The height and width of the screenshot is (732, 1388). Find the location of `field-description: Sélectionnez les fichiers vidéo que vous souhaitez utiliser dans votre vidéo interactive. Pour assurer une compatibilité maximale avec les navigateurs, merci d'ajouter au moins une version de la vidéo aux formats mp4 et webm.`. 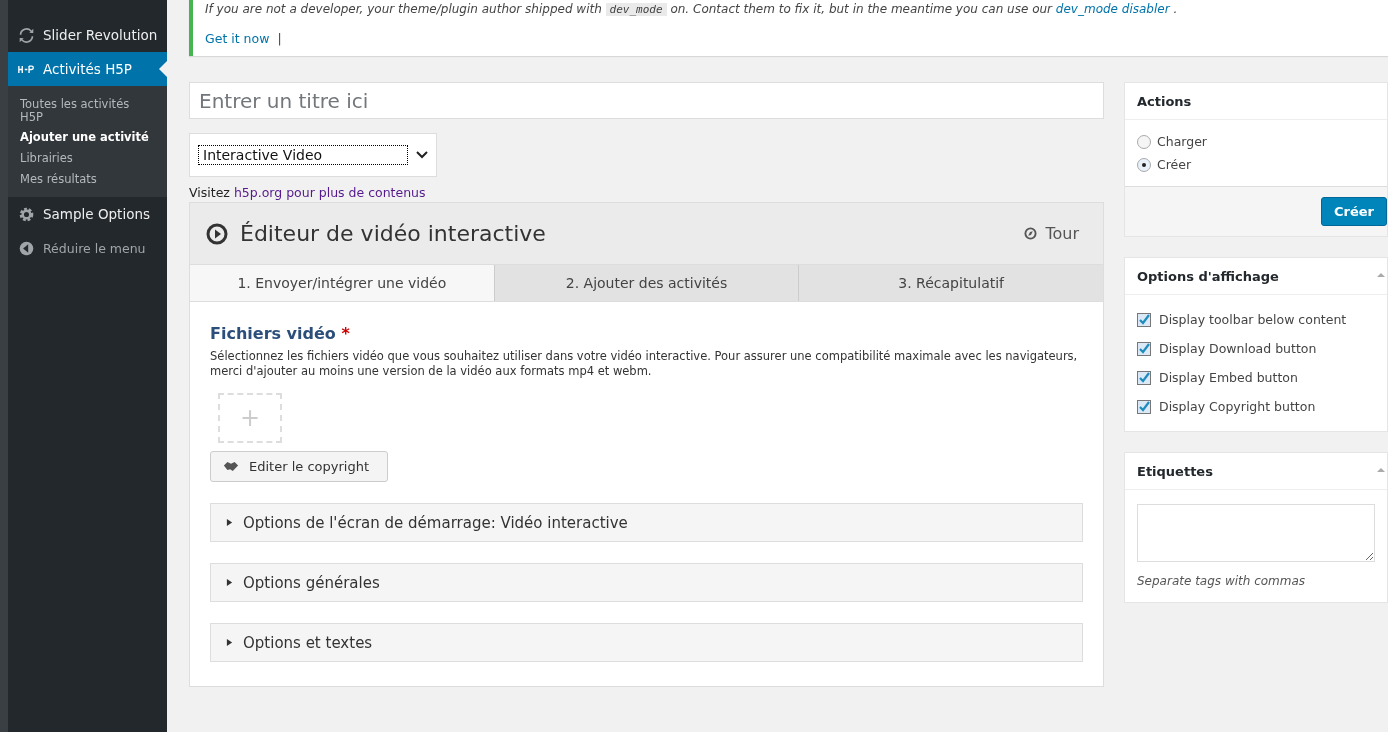

field-description: Sélectionnez les fichiers vidéo que vous souhaitez utiliser dans votre vidéo interactive. Pour assurer une compatibilité maximale avec les navigateurs, merci d'ajouter au moins une version de la vidéo aux formats mp4 et webm. is located at coordinates (644, 364).